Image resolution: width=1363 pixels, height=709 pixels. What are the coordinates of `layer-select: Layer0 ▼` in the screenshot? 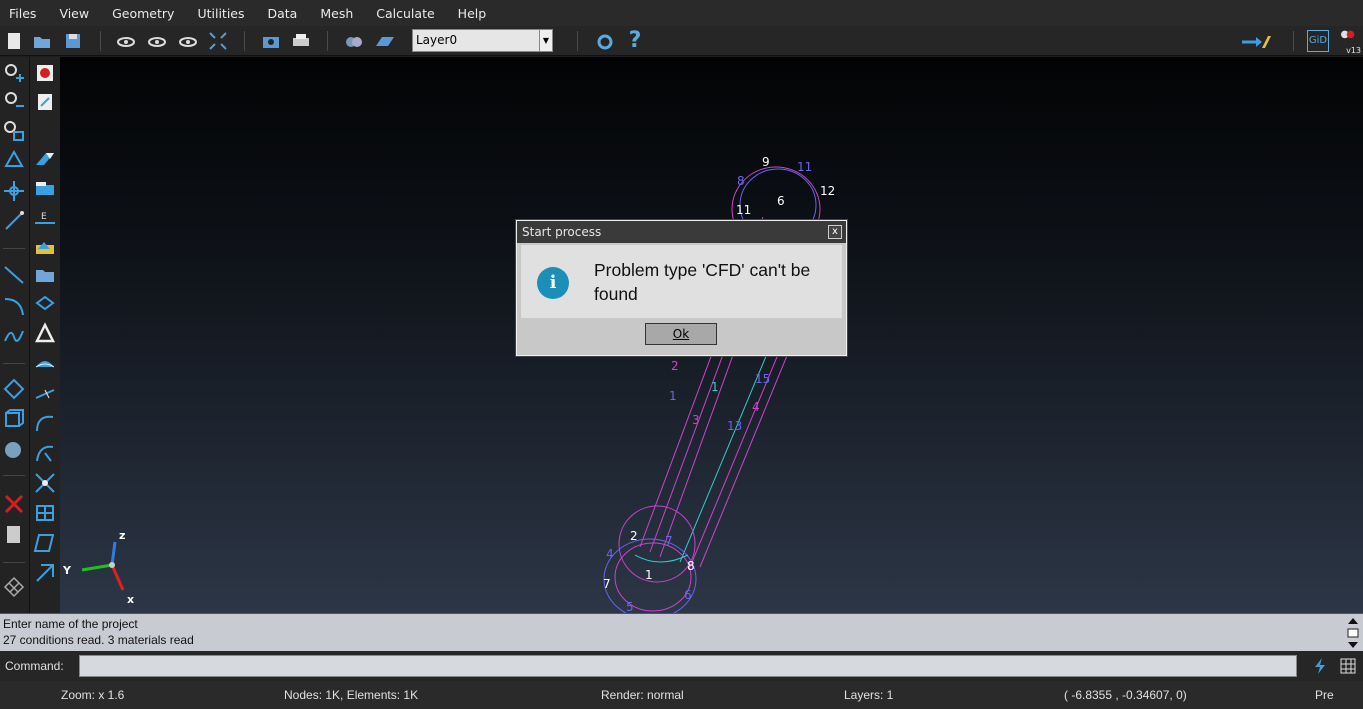 It's located at (482, 40).